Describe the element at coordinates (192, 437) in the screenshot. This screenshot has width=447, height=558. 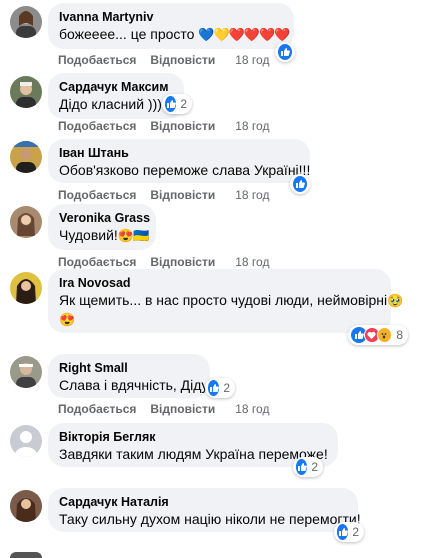
I see `comment-author: Вікторія Бегляк` at that location.